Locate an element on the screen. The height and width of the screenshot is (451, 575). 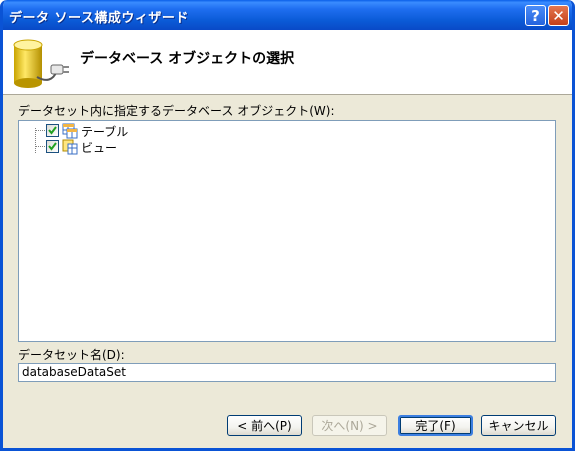
tables-checkbox is located at coordinates (52, 130).